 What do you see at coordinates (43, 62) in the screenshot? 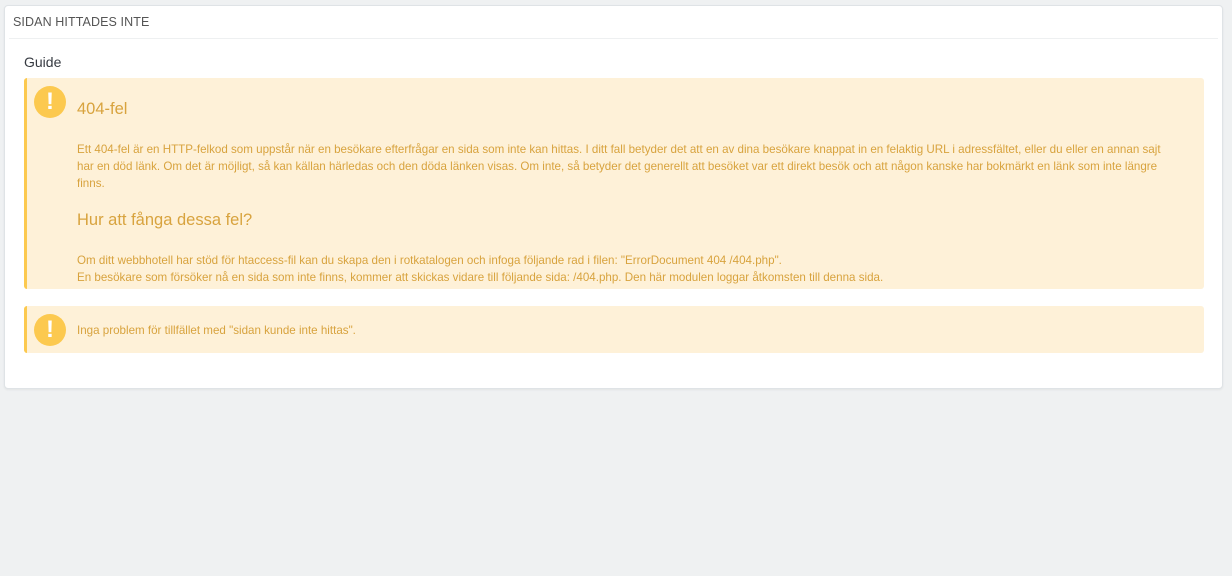
I see `guide-section-title: Guide` at bounding box center [43, 62].